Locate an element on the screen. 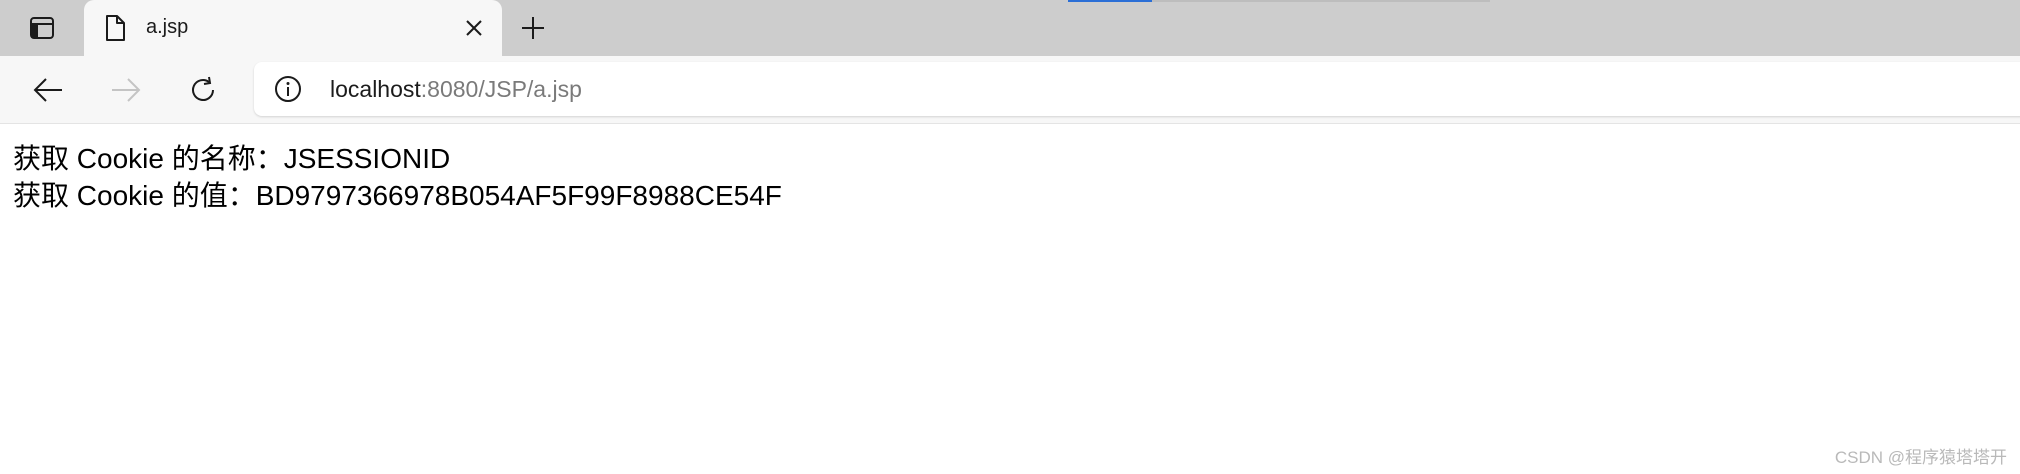  refresh-icon is located at coordinates (203, 88).